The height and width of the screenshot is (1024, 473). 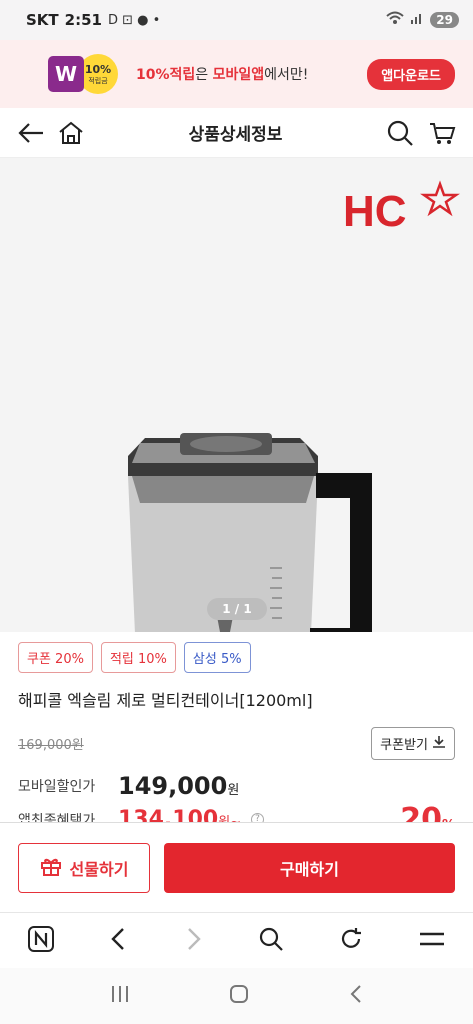 I want to click on product-name: 해피콜 엑슬림 제로 멀티컨테이너[1200ml], so click(x=165, y=700).